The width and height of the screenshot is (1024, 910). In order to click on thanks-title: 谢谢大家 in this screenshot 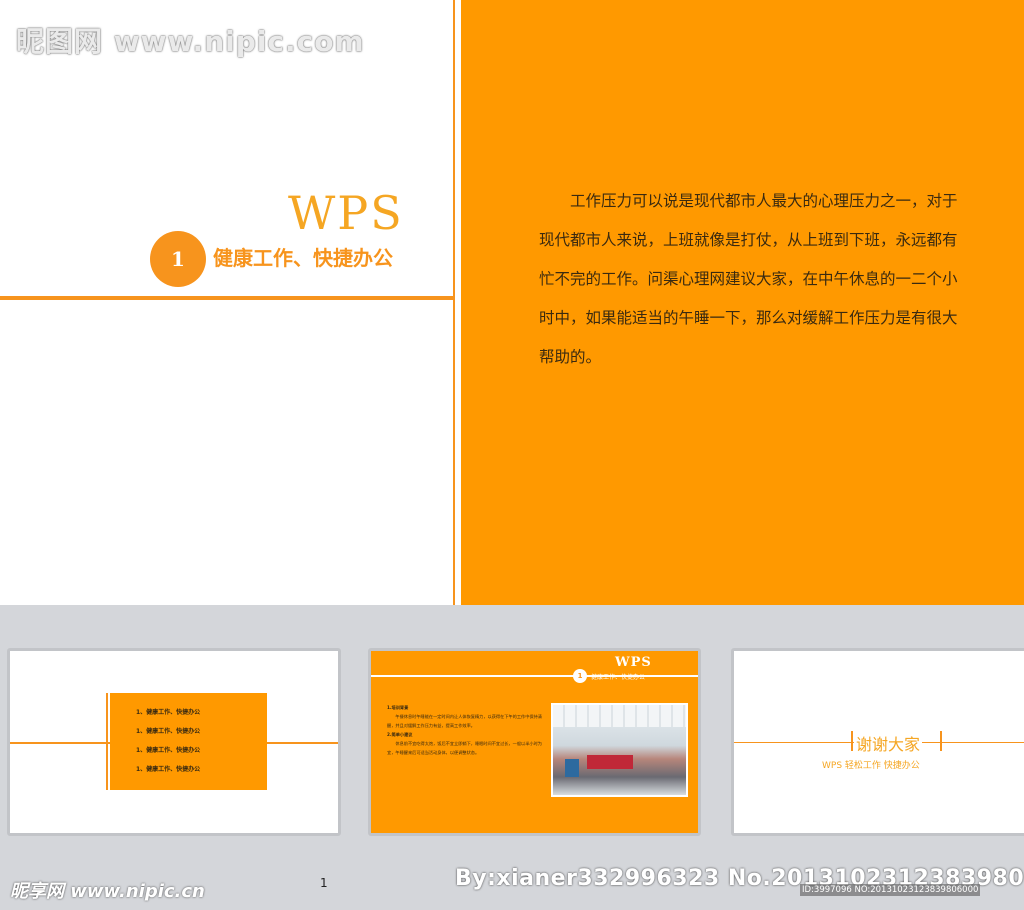, I will do `click(888, 743)`.